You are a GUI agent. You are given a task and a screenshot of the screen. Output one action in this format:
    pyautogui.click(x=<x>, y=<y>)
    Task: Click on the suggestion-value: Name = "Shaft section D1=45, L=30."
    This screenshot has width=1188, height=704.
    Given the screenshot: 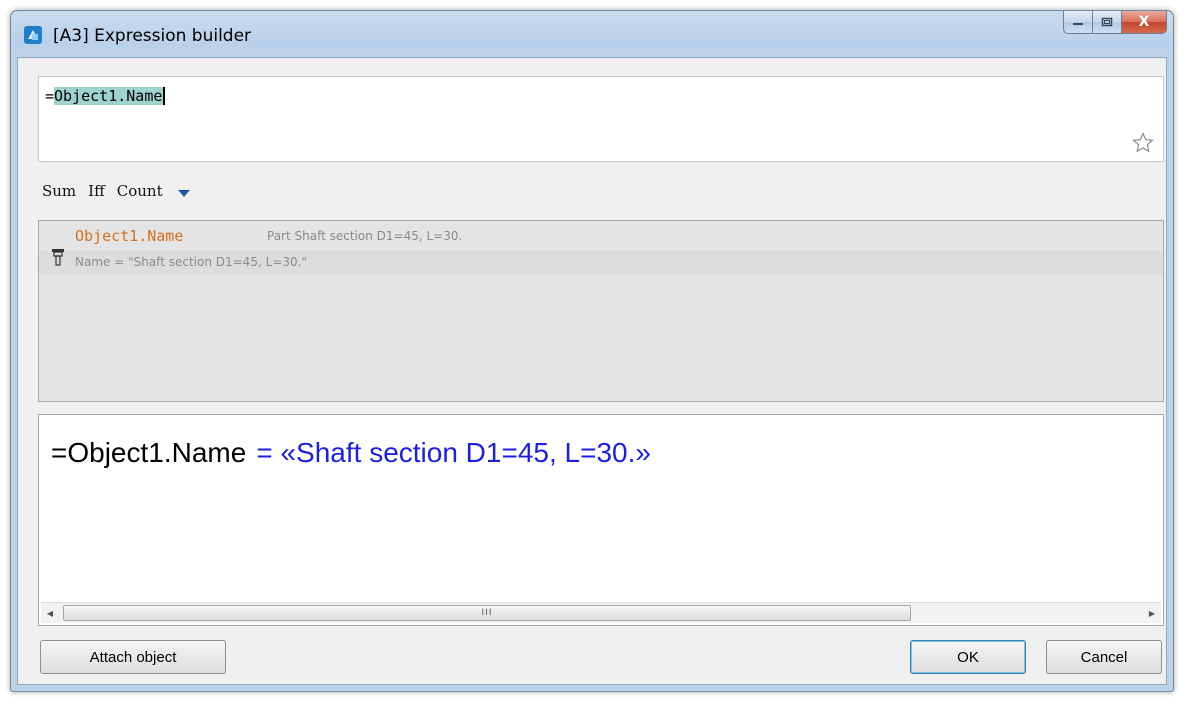 What is the action you would take?
    pyautogui.click(x=191, y=262)
    